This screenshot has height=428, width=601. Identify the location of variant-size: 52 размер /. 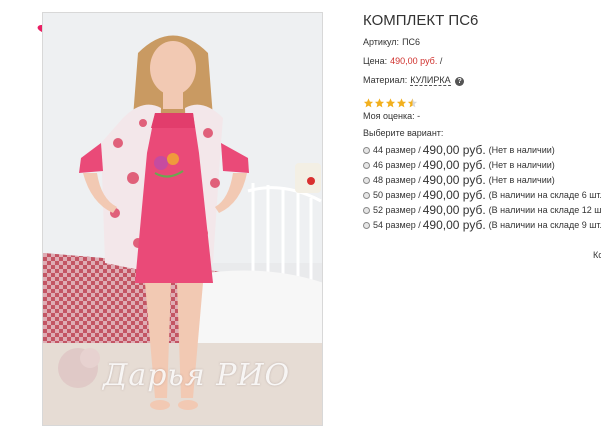
(397, 210).